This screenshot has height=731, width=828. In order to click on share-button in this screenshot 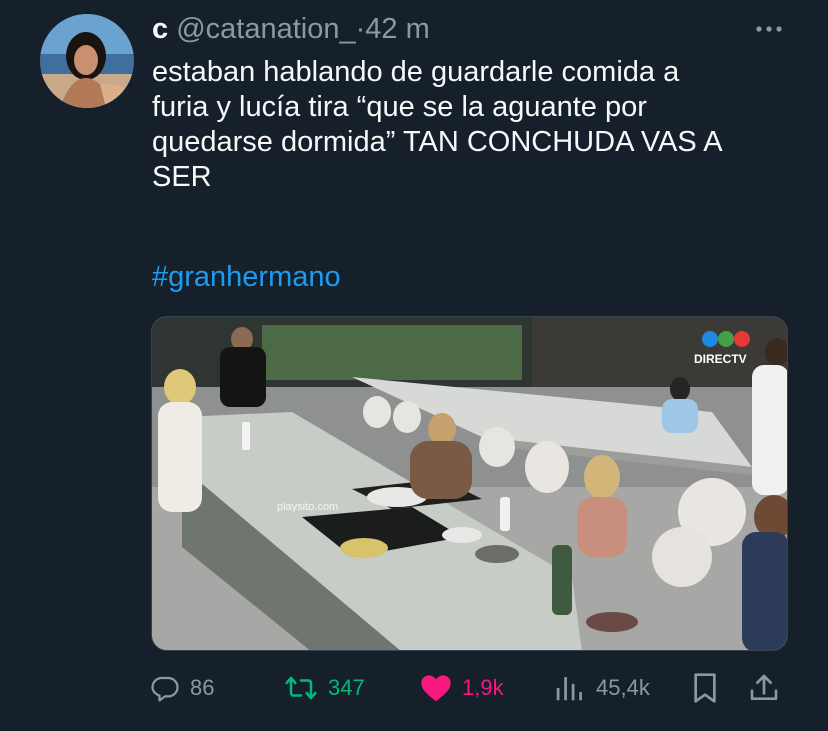, I will do `click(764, 688)`.